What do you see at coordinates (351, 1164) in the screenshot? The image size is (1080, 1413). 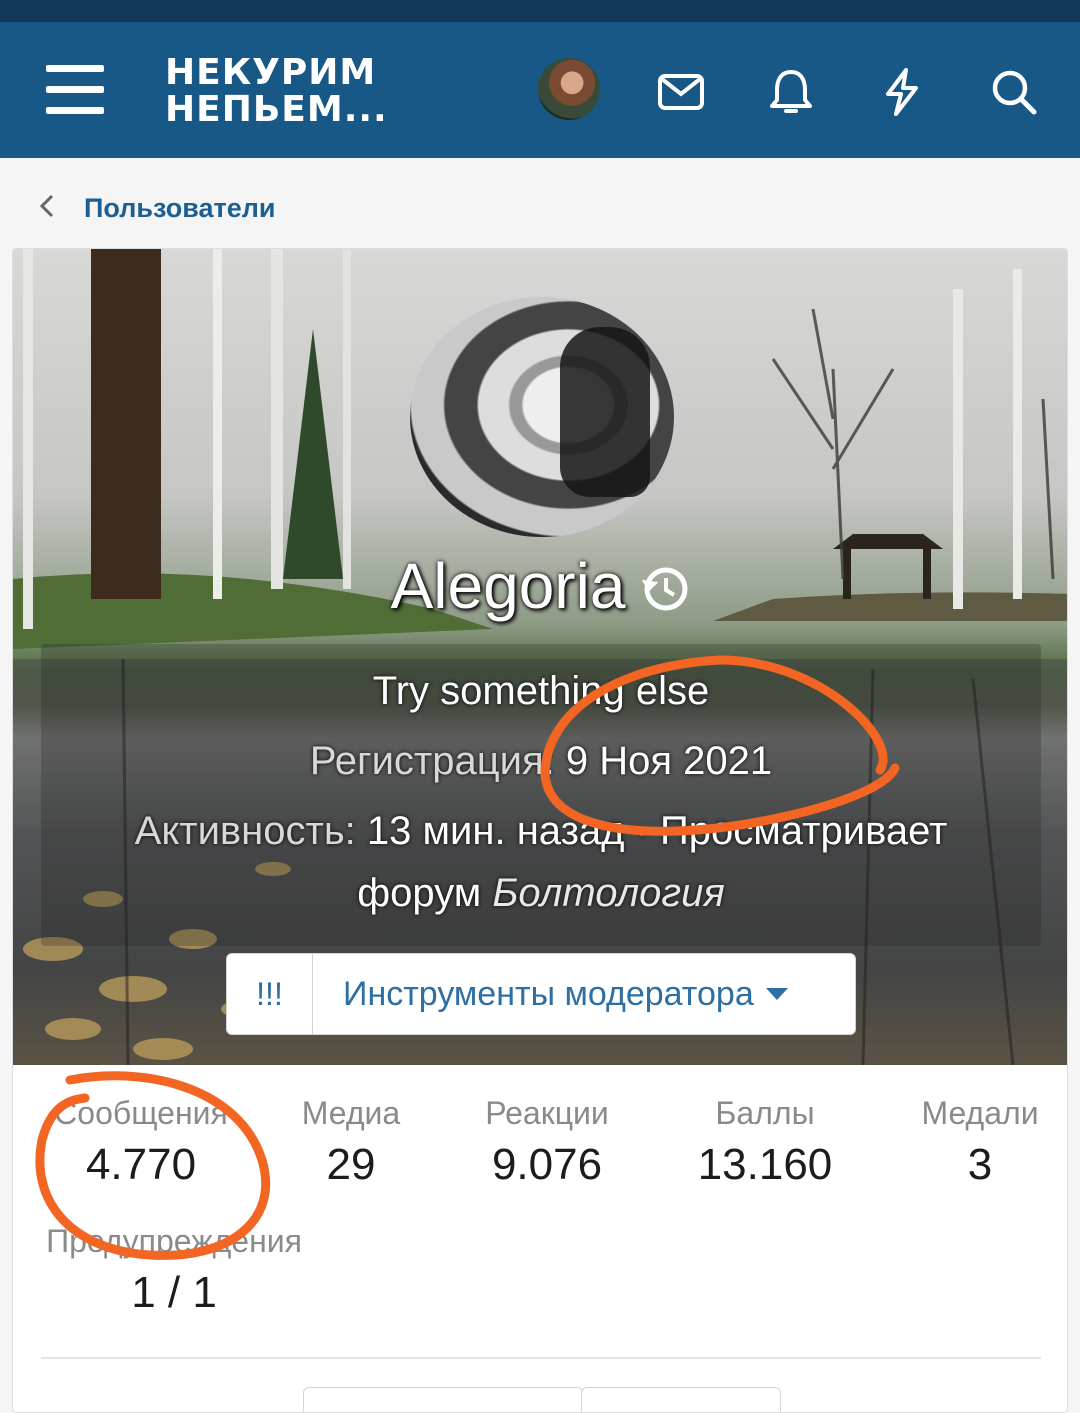 I see `stat-value: 29` at bounding box center [351, 1164].